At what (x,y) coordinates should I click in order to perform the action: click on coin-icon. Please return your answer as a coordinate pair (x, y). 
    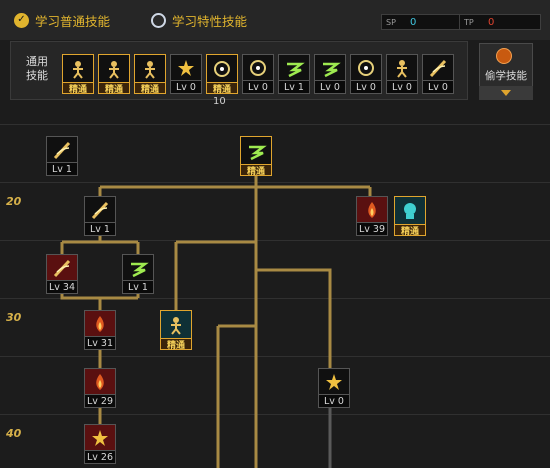
    Looking at the image, I should click on (366, 67).